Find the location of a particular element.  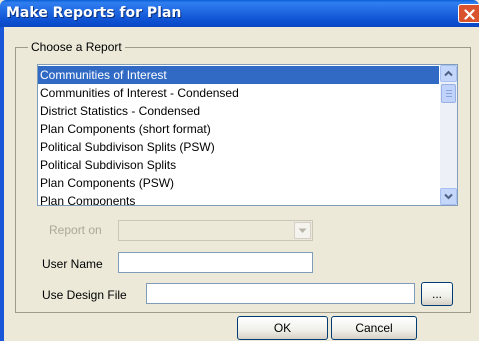

ok-button: OK is located at coordinates (282, 328).